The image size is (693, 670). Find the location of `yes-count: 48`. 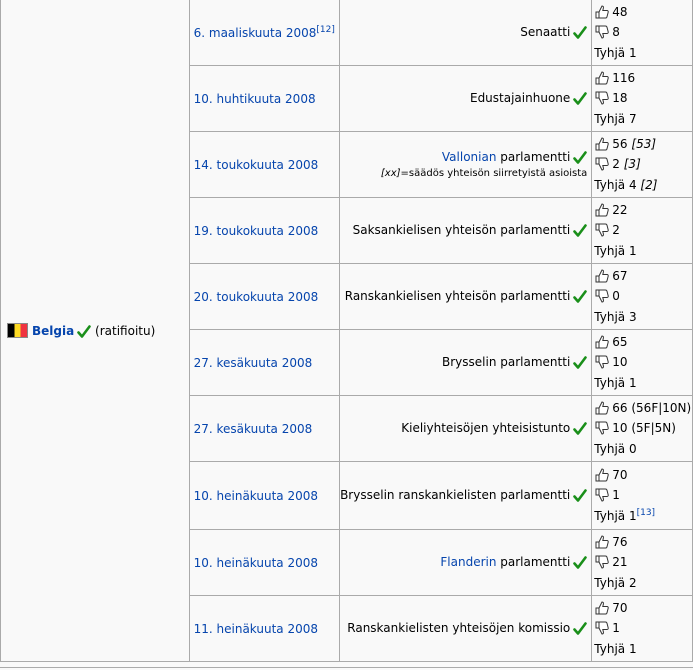

yes-count: 48 is located at coordinates (620, 11).